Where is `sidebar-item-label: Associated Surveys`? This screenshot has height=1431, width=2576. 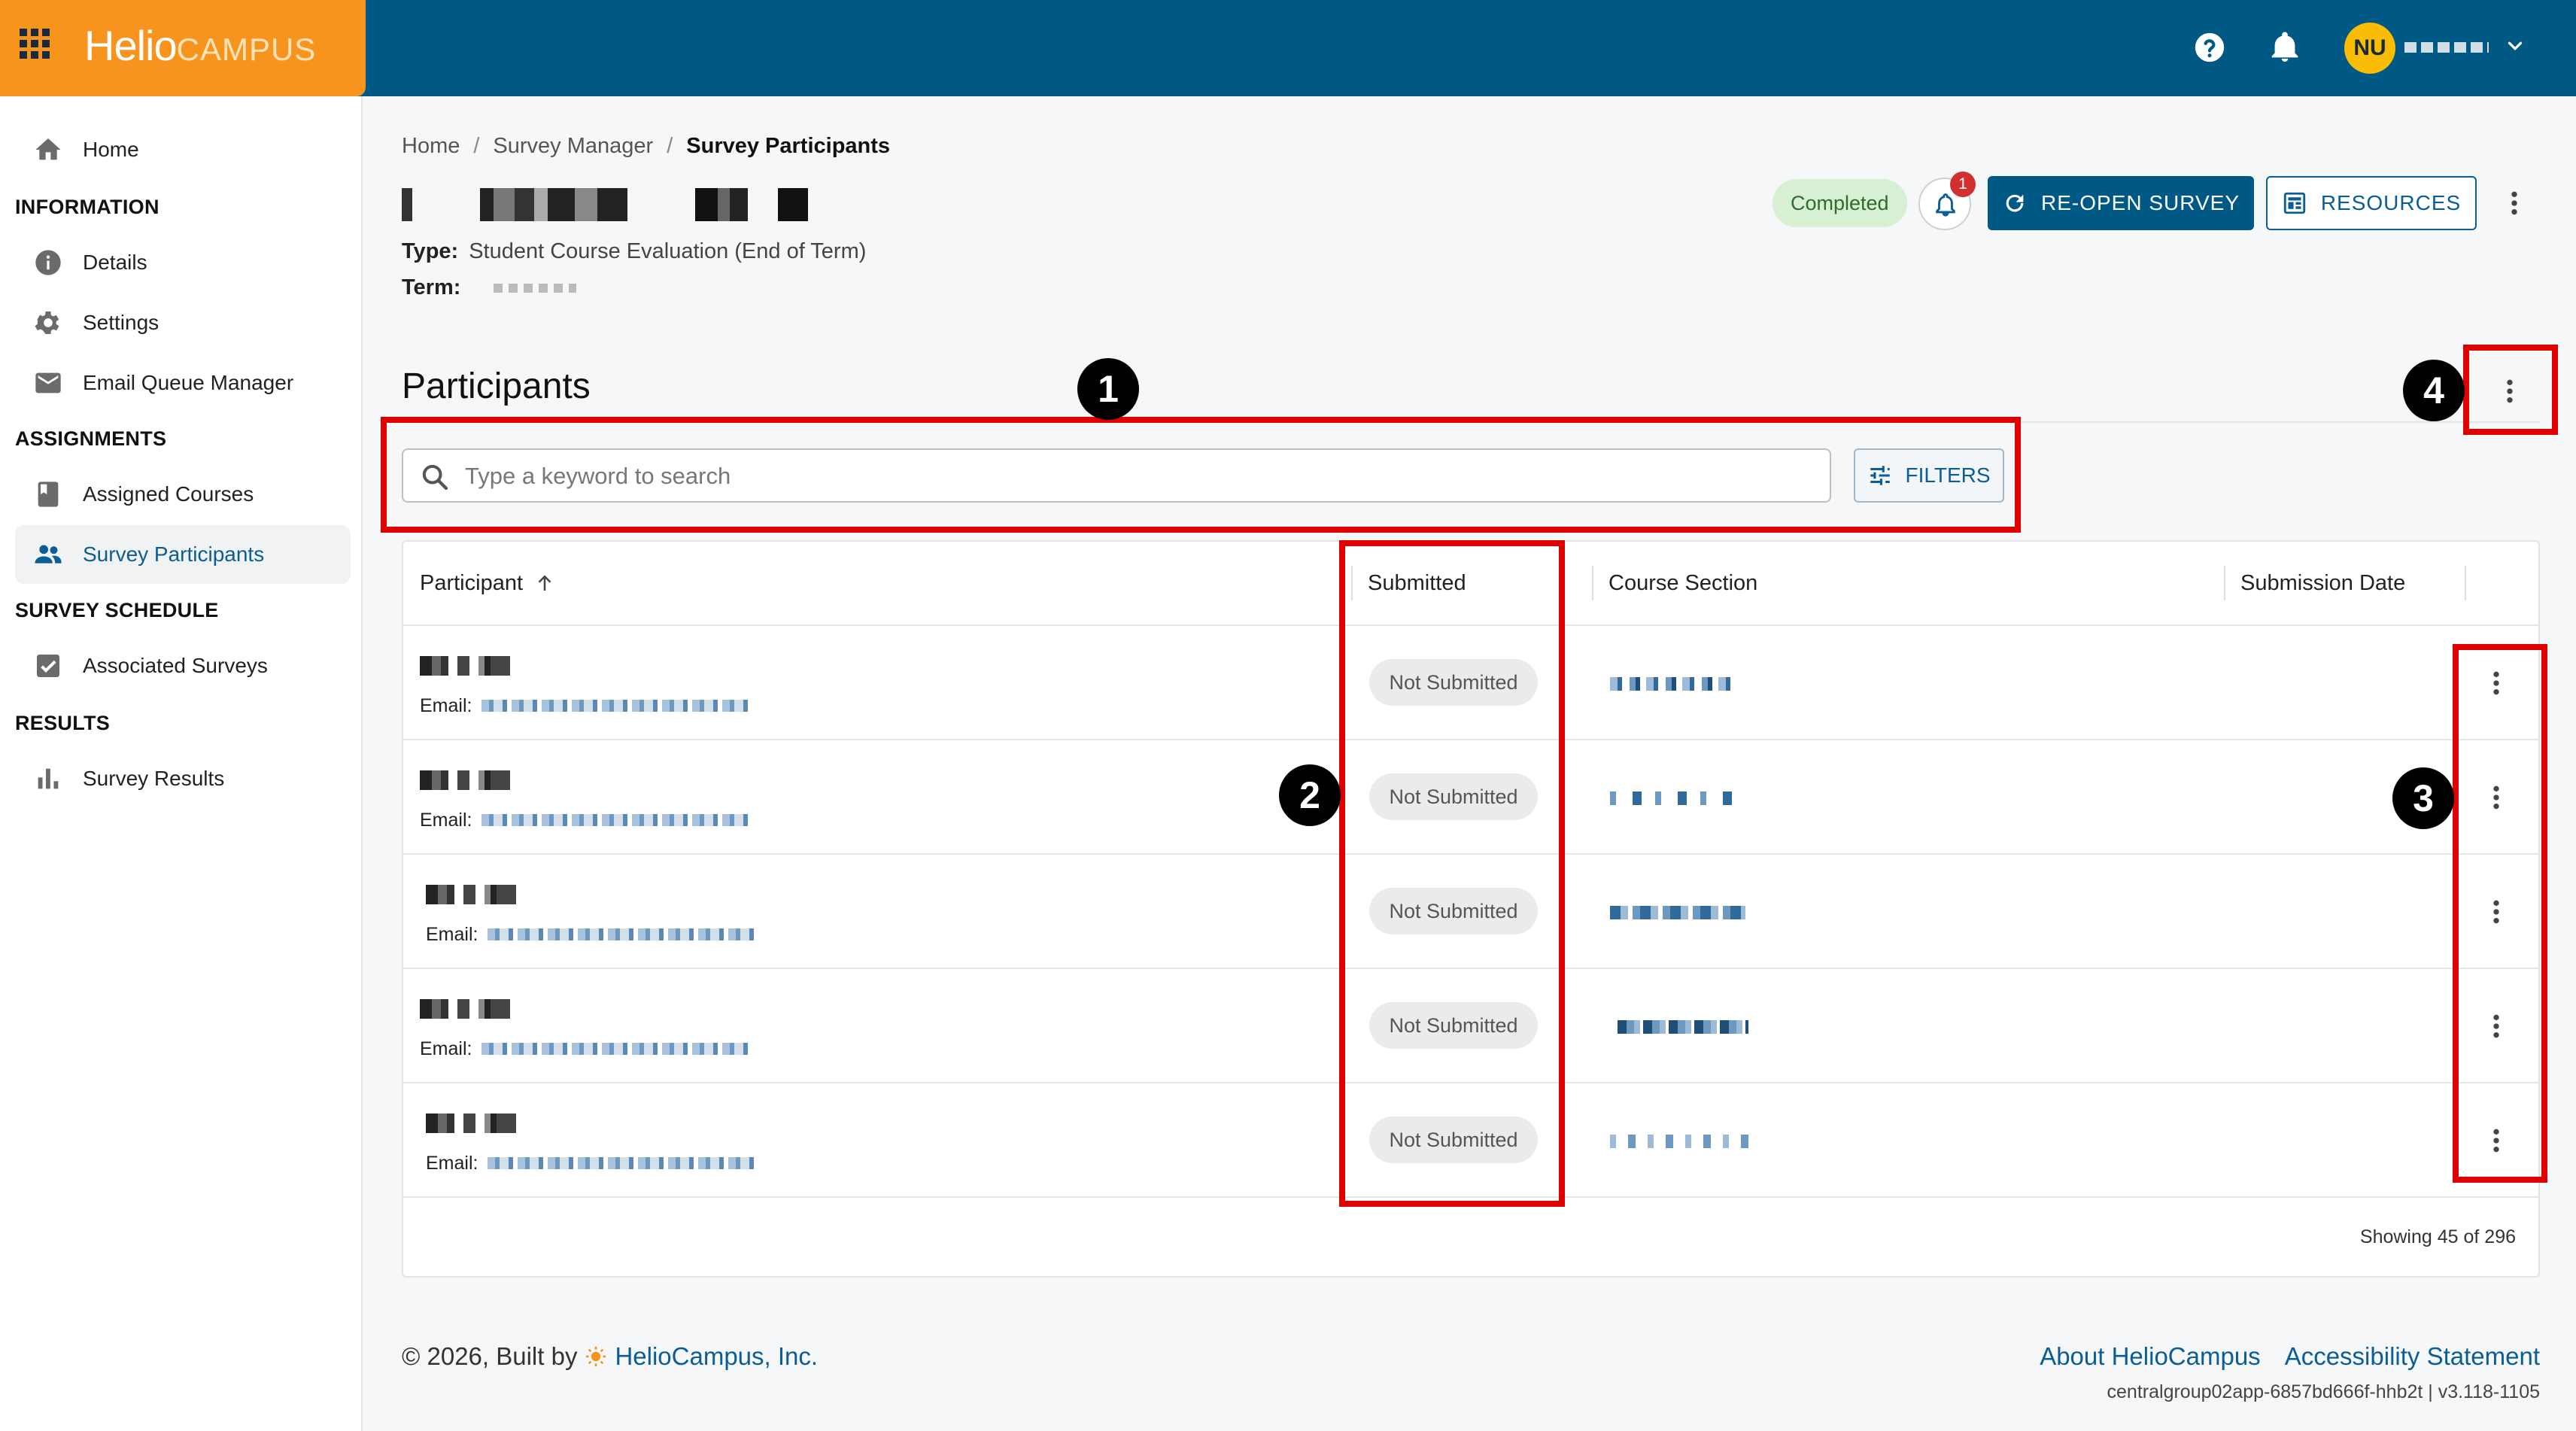 sidebar-item-label: Associated Surveys is located at coordinates (176, 665).